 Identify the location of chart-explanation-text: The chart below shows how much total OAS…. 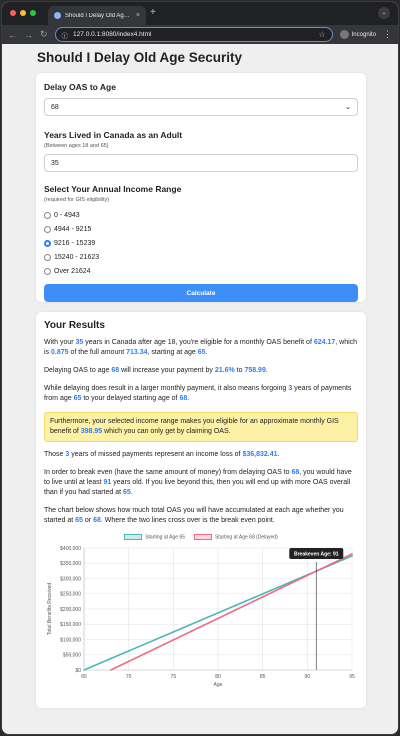
(194, 515).